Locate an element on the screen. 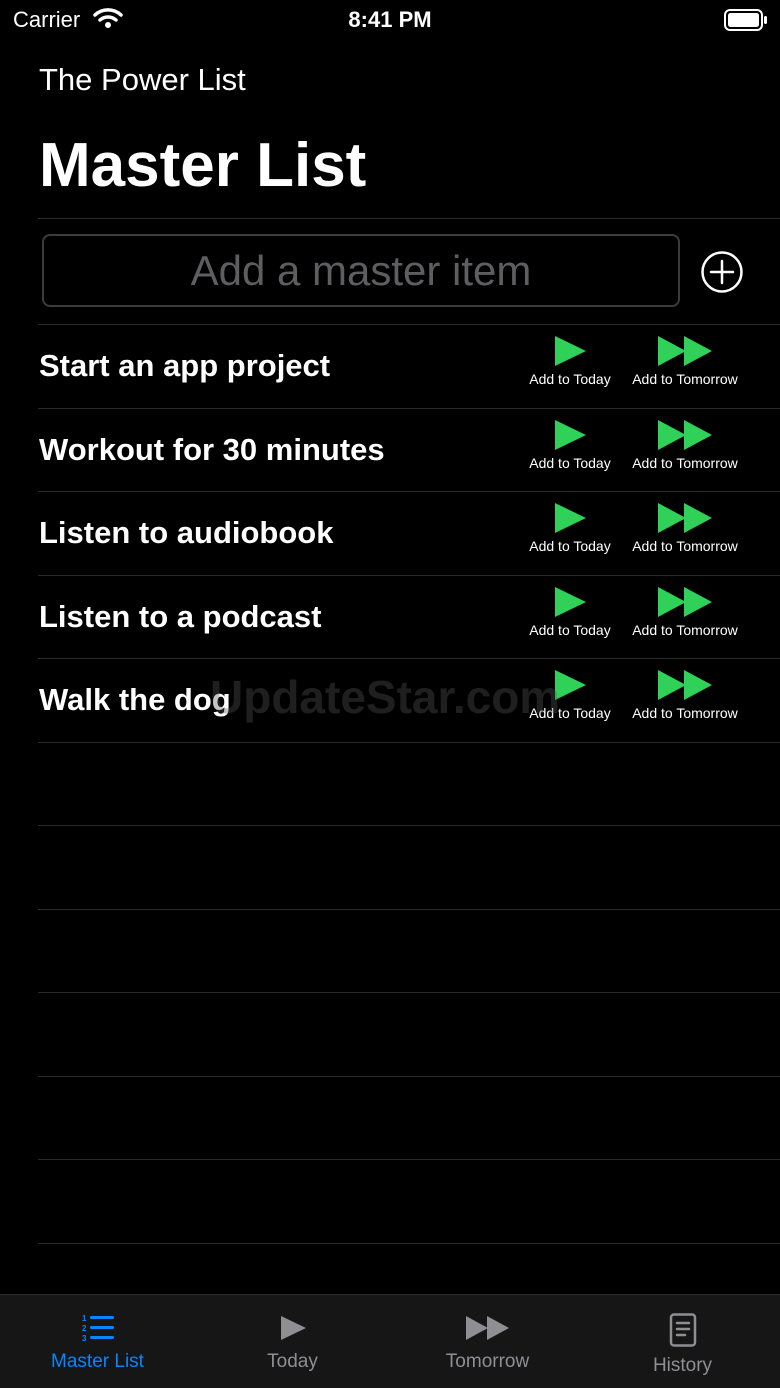  tab-bar: 123 Master List Today Tomorrow History is located at coordinates (390, 1341).